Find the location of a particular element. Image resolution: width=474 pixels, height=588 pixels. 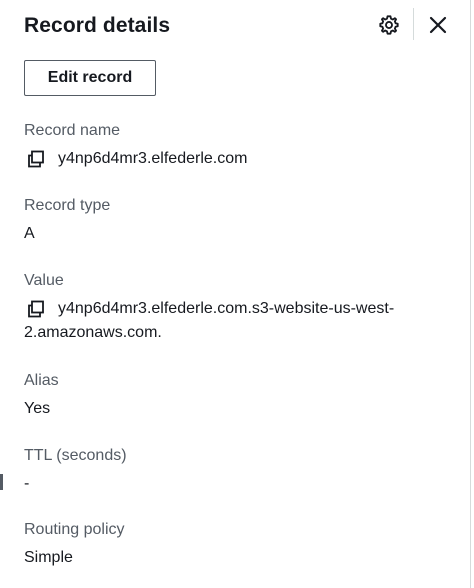

close-icon is located at coordinates (438, 25).